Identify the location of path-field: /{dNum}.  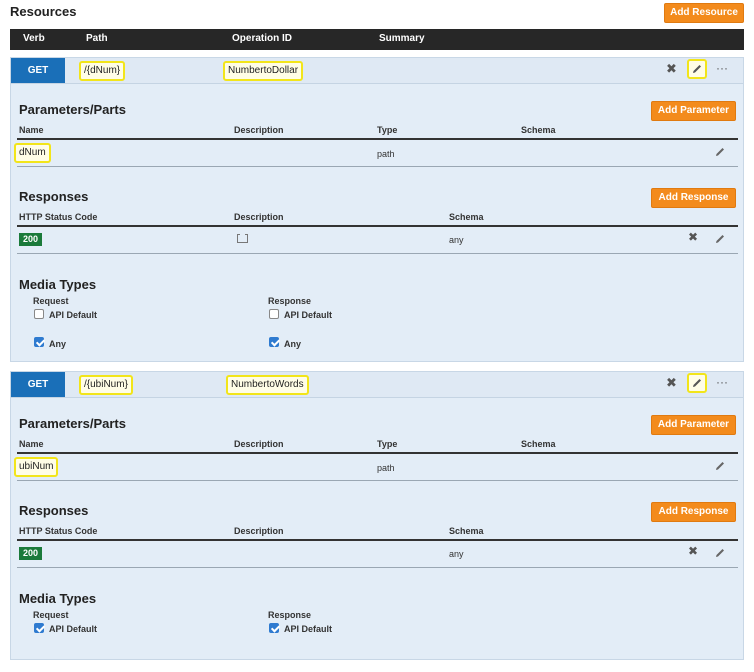
(102, 71).